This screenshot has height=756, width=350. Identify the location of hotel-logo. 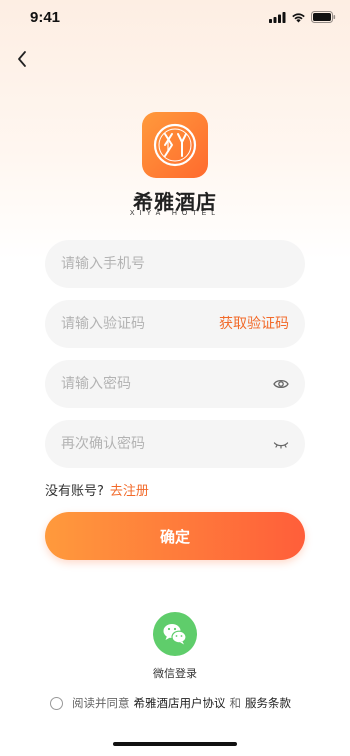
(175, 145).